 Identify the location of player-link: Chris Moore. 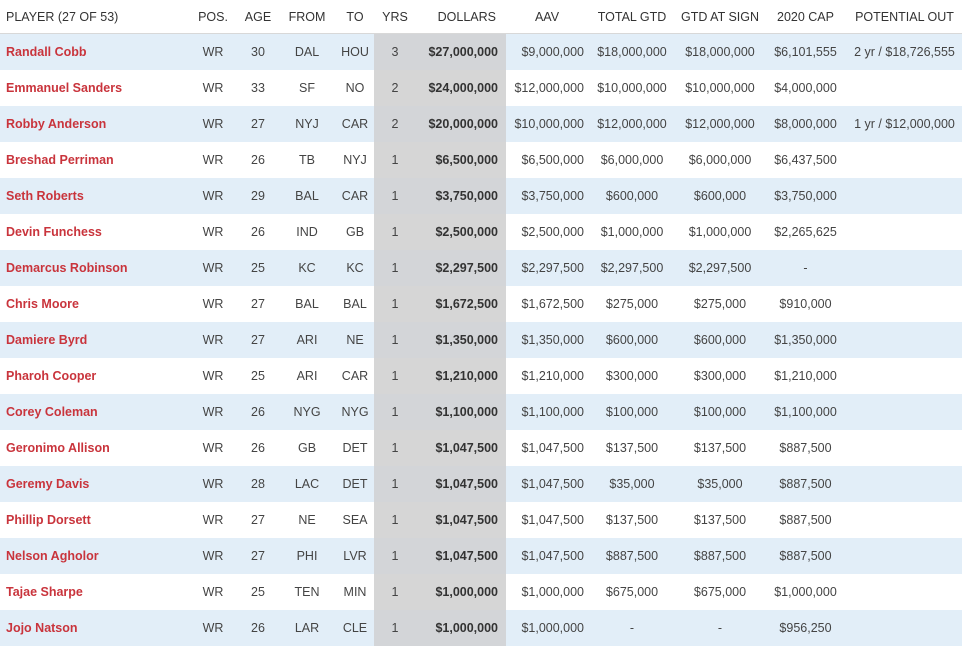
(42, 304).